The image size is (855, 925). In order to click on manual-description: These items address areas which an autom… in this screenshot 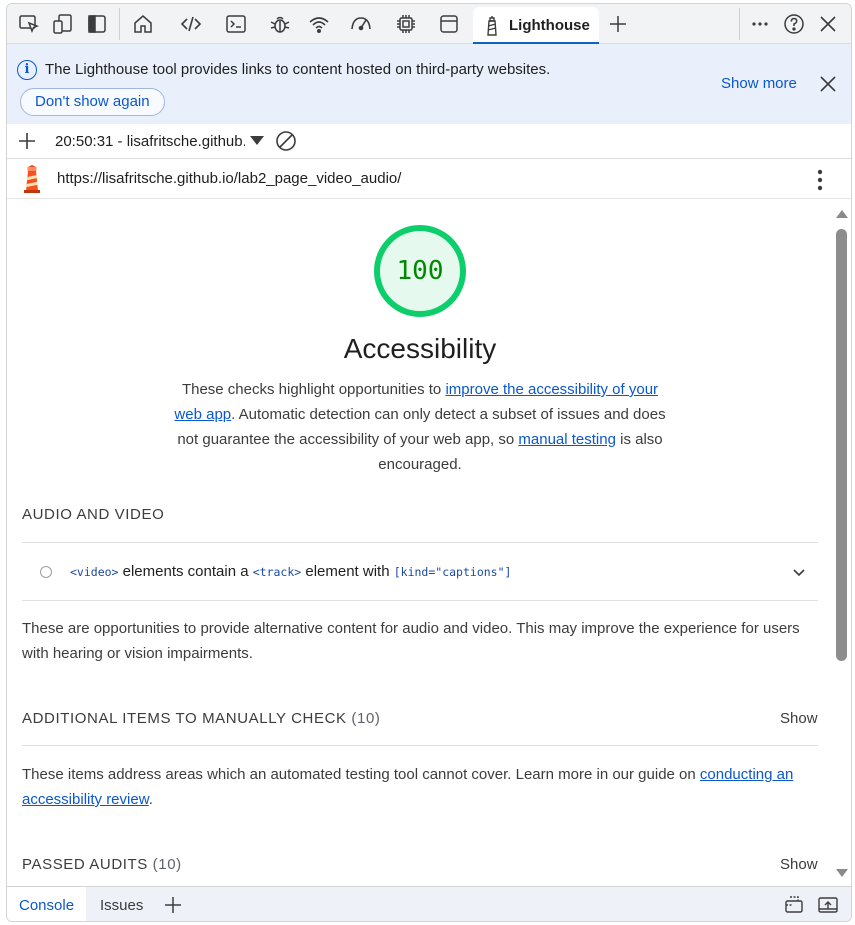, I will do `click(408, 787)`.